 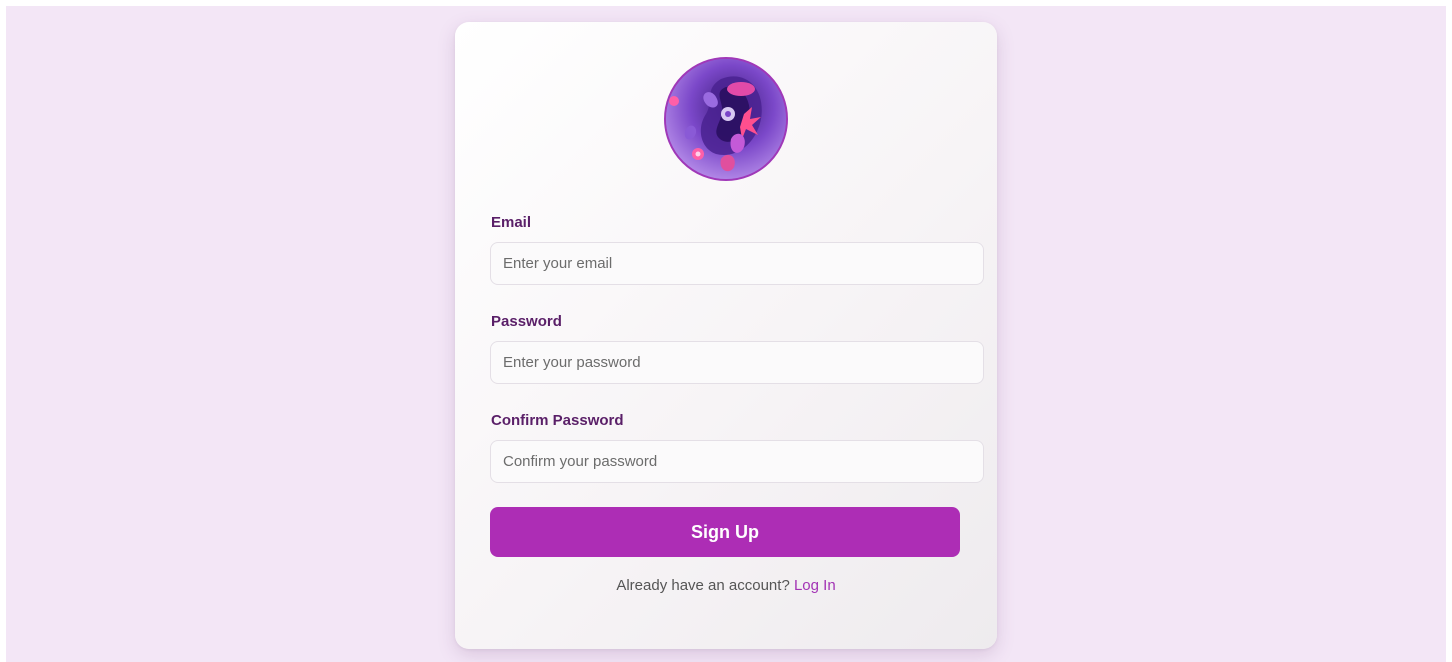 What do you see at coordinates (725, 532) in the screenshot?
I see `sign-up-button: Sign Up` at bounding box center [725, 532].